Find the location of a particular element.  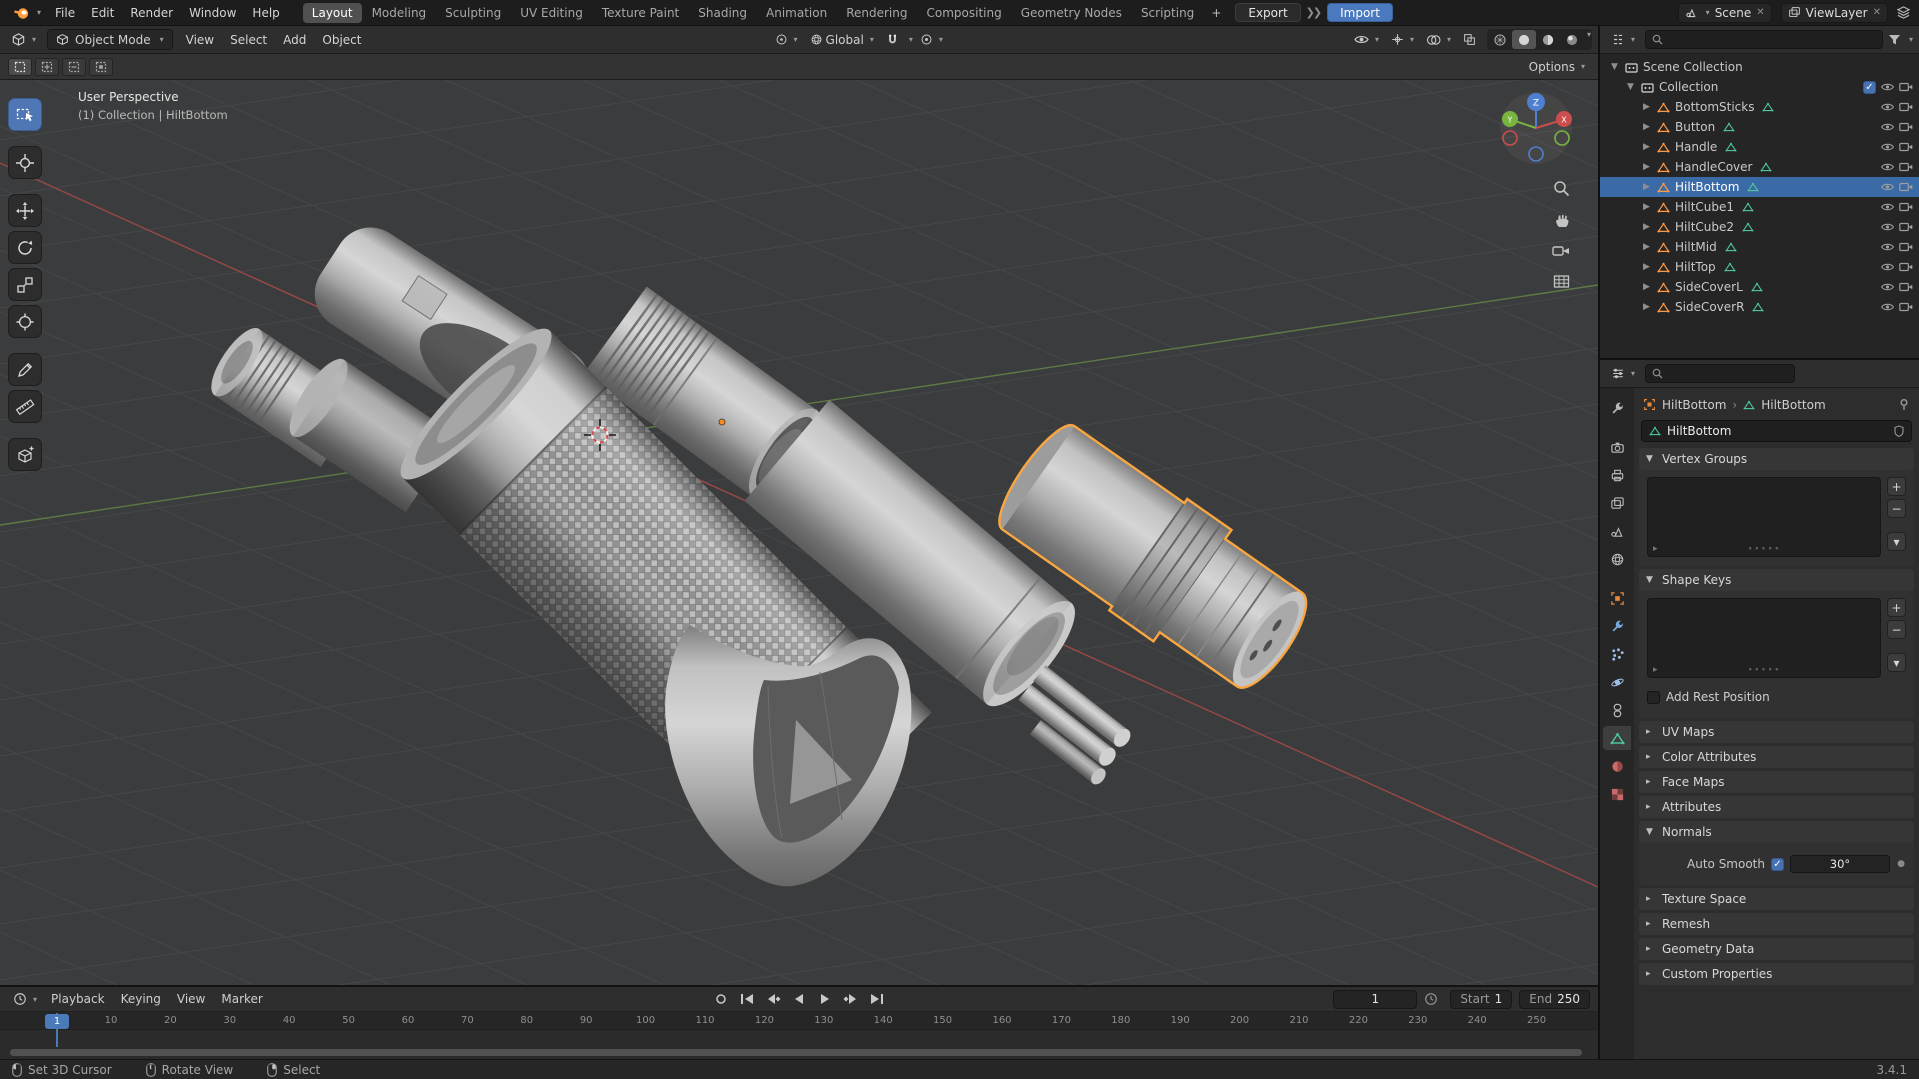

panel-header-geometry-data: ▸ Geometry Data is located at coordinates (1776, 949).